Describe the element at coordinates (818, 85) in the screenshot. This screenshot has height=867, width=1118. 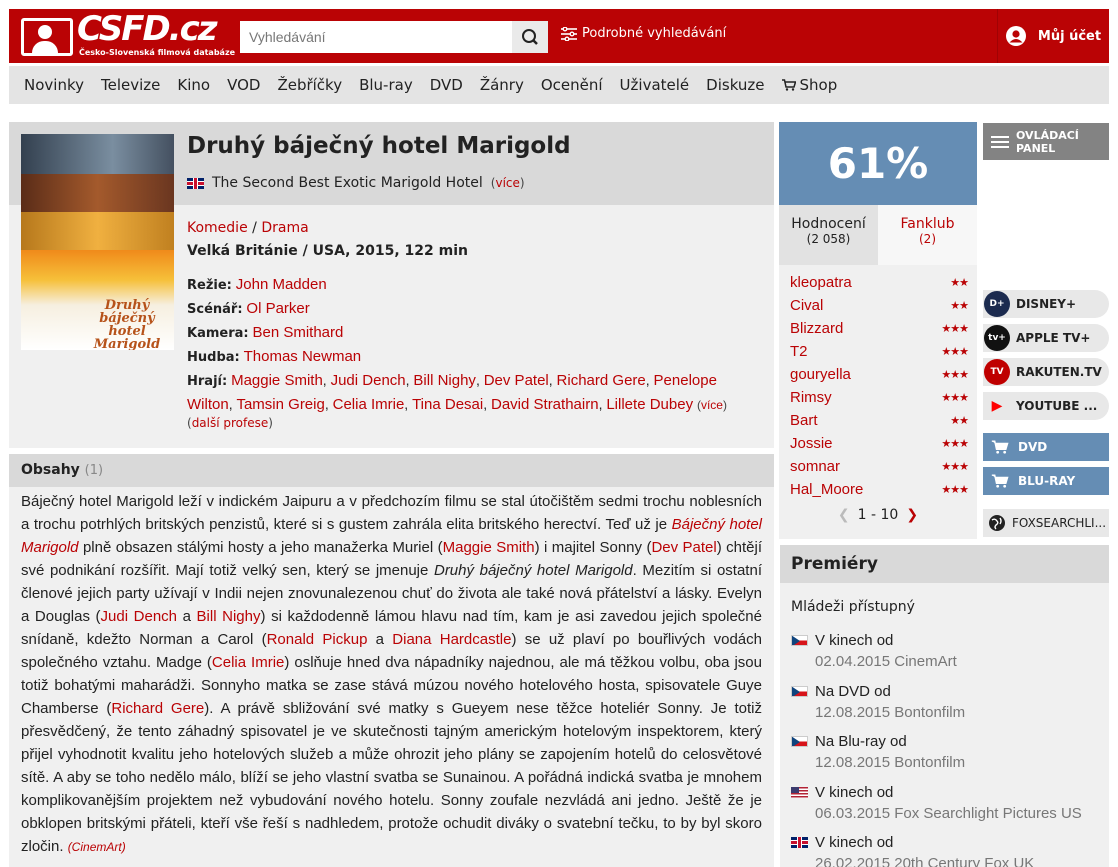
I see `nav-label: Shop` at that location.